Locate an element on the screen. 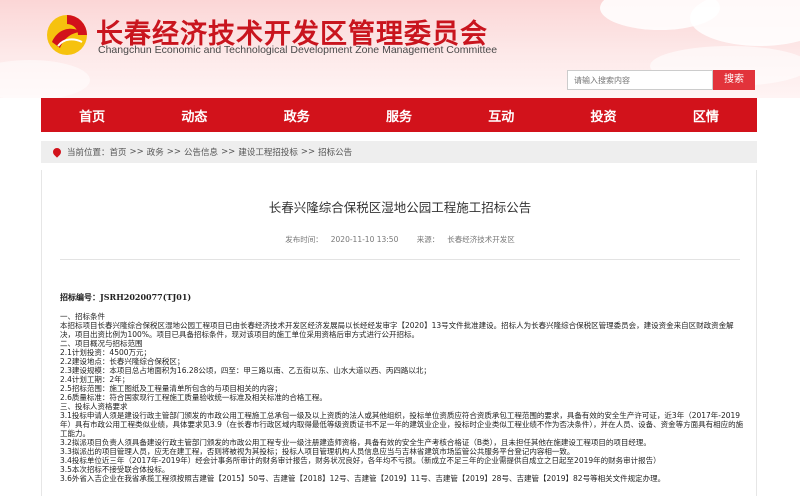 The image size is (800, 496). body-line: 一、招标条件 is located at coordinates (82, 316).